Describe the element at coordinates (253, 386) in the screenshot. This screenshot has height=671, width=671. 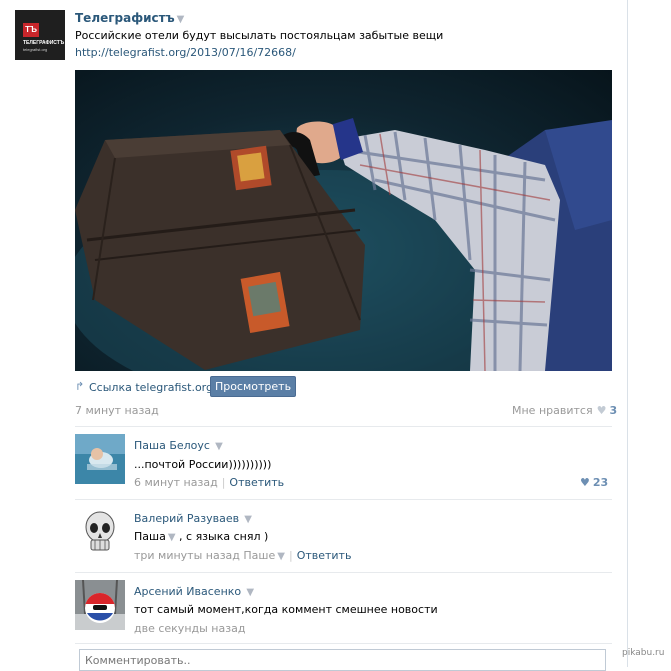
I see `view-button: Просмотреть` at that location.